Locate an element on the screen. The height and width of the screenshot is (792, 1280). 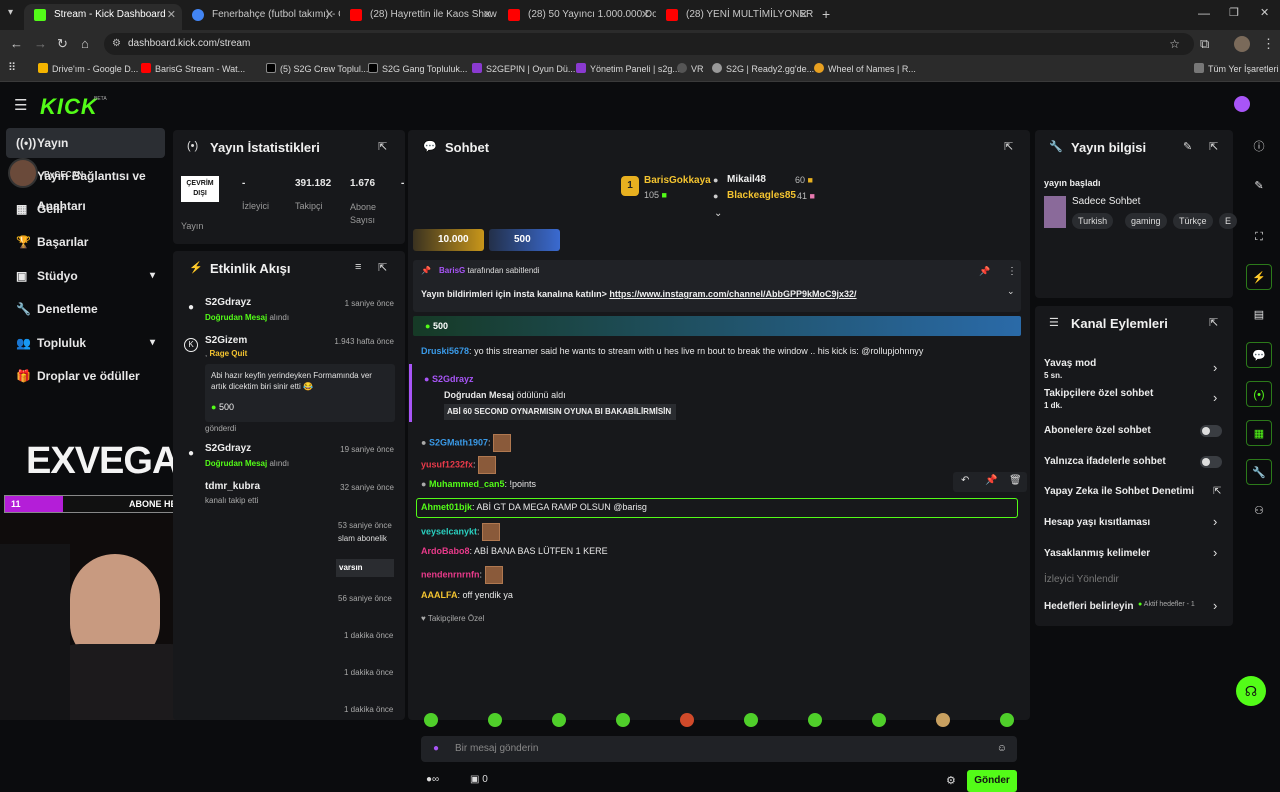
delete-icon: 🗑 is located at coordinates (1015, 480).